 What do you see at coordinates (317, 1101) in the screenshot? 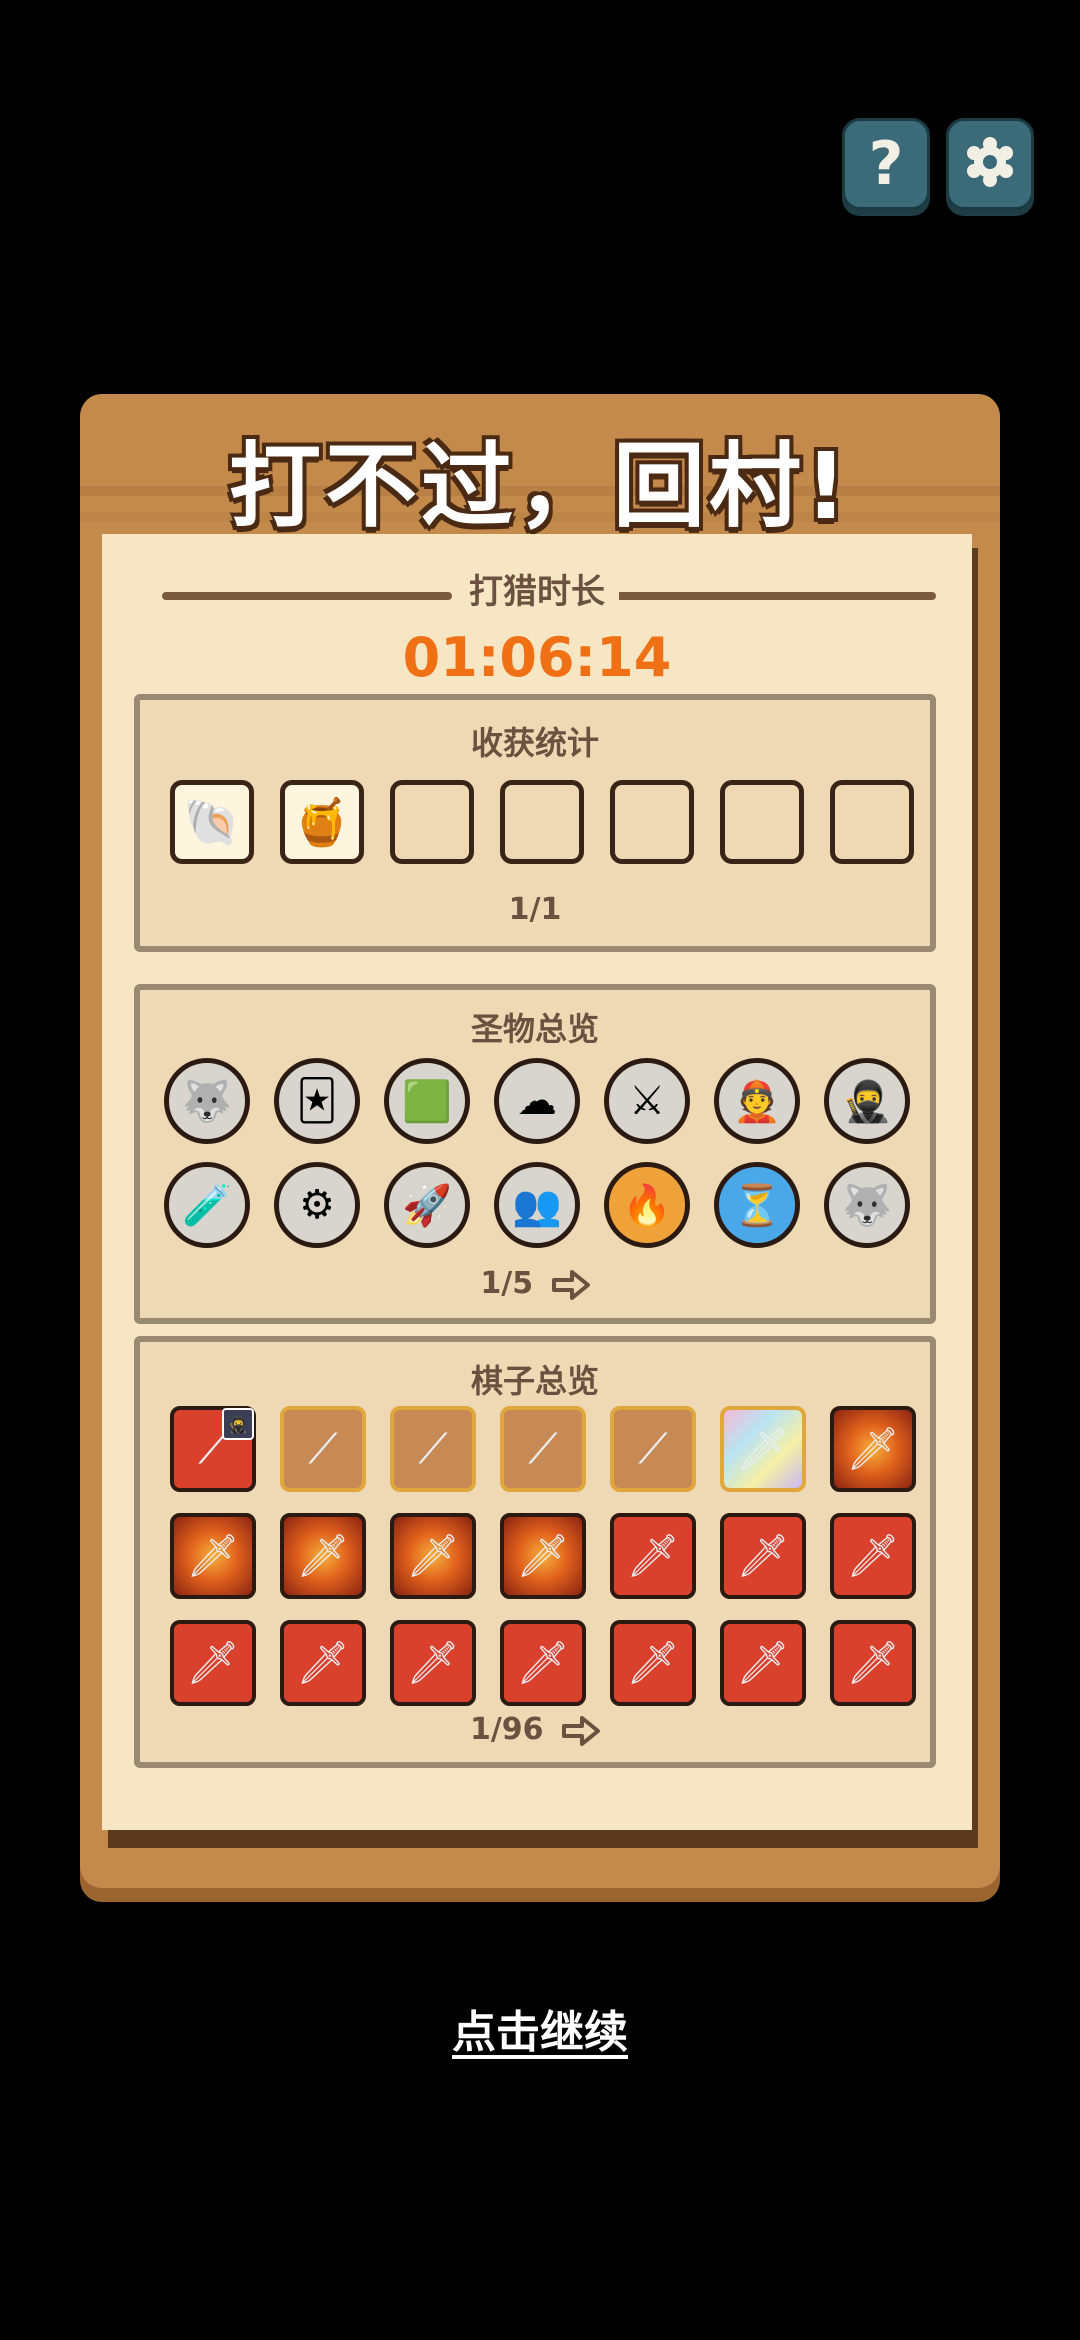
I see `card-sword-icon: 🃏` at bounding box center [317, 1101].